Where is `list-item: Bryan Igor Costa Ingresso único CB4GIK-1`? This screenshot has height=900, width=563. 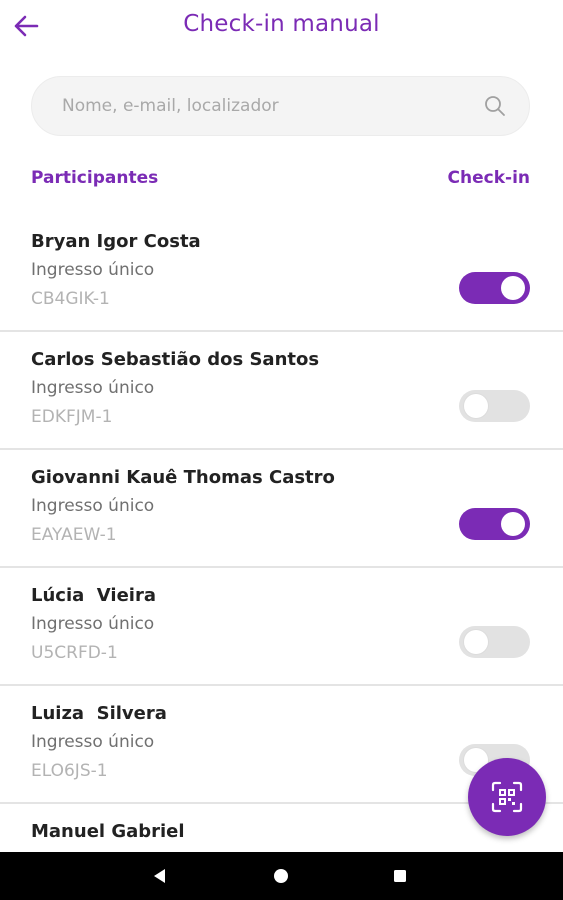
list-item: Bryan Igor Costa Ingresso único CB4GIK-1 is located at coordinates (281, 273).